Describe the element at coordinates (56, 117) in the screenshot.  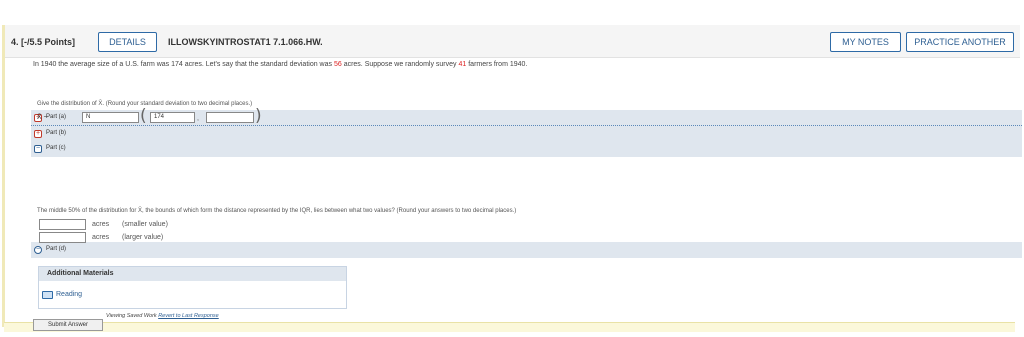
I see `part-a-label: Part (a)` at that location.